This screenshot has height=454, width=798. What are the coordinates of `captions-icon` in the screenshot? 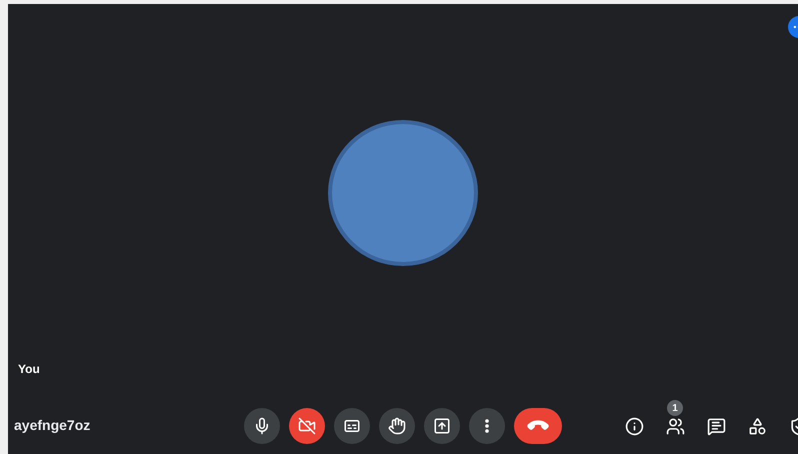 It's located at (352, 426).